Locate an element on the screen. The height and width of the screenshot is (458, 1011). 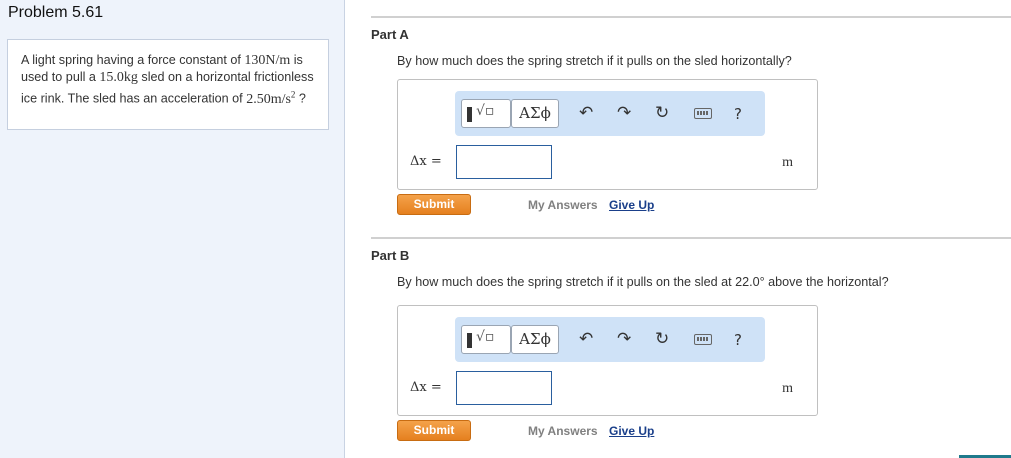
part-b-give-up-link: Give Up is located at coordinates (631, 431).